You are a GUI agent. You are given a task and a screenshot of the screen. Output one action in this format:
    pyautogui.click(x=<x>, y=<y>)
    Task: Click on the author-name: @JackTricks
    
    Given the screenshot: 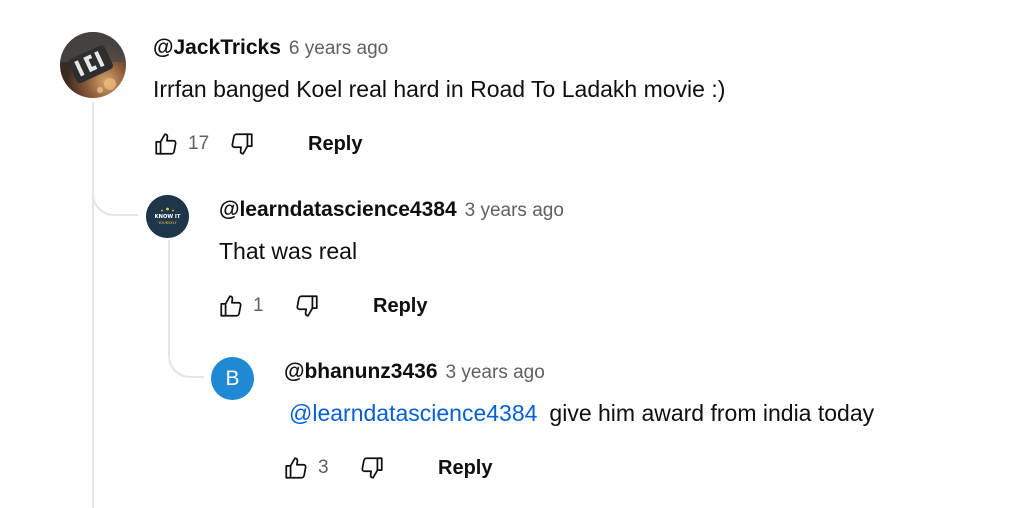 What is the action you would take?
    pyautogui.click(x=217, y=48)
    